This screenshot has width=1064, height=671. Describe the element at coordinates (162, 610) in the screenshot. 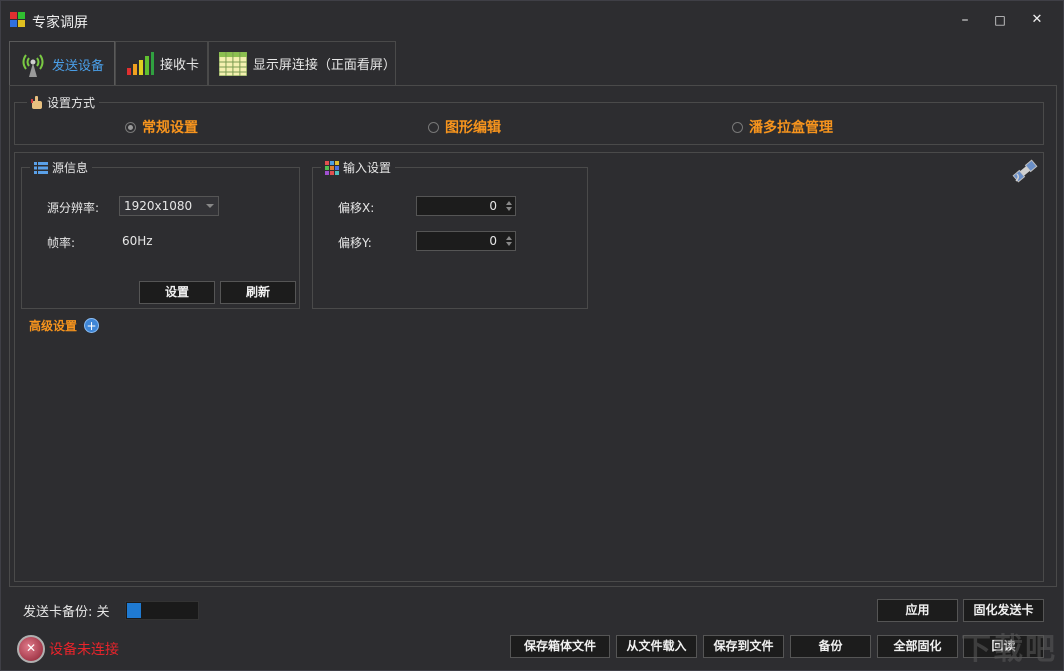

I see `sender-backup-toggle` at that location.